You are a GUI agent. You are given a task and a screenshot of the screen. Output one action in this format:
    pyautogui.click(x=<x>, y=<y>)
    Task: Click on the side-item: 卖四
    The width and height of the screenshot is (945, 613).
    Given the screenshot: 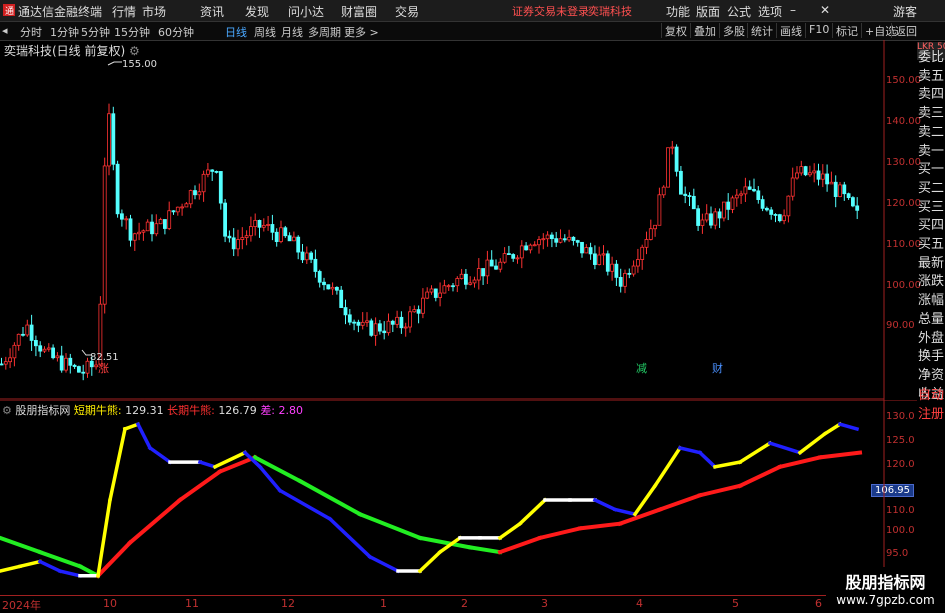 What is the action you would take?
    pyautogui.click(x=931, y=92)
    